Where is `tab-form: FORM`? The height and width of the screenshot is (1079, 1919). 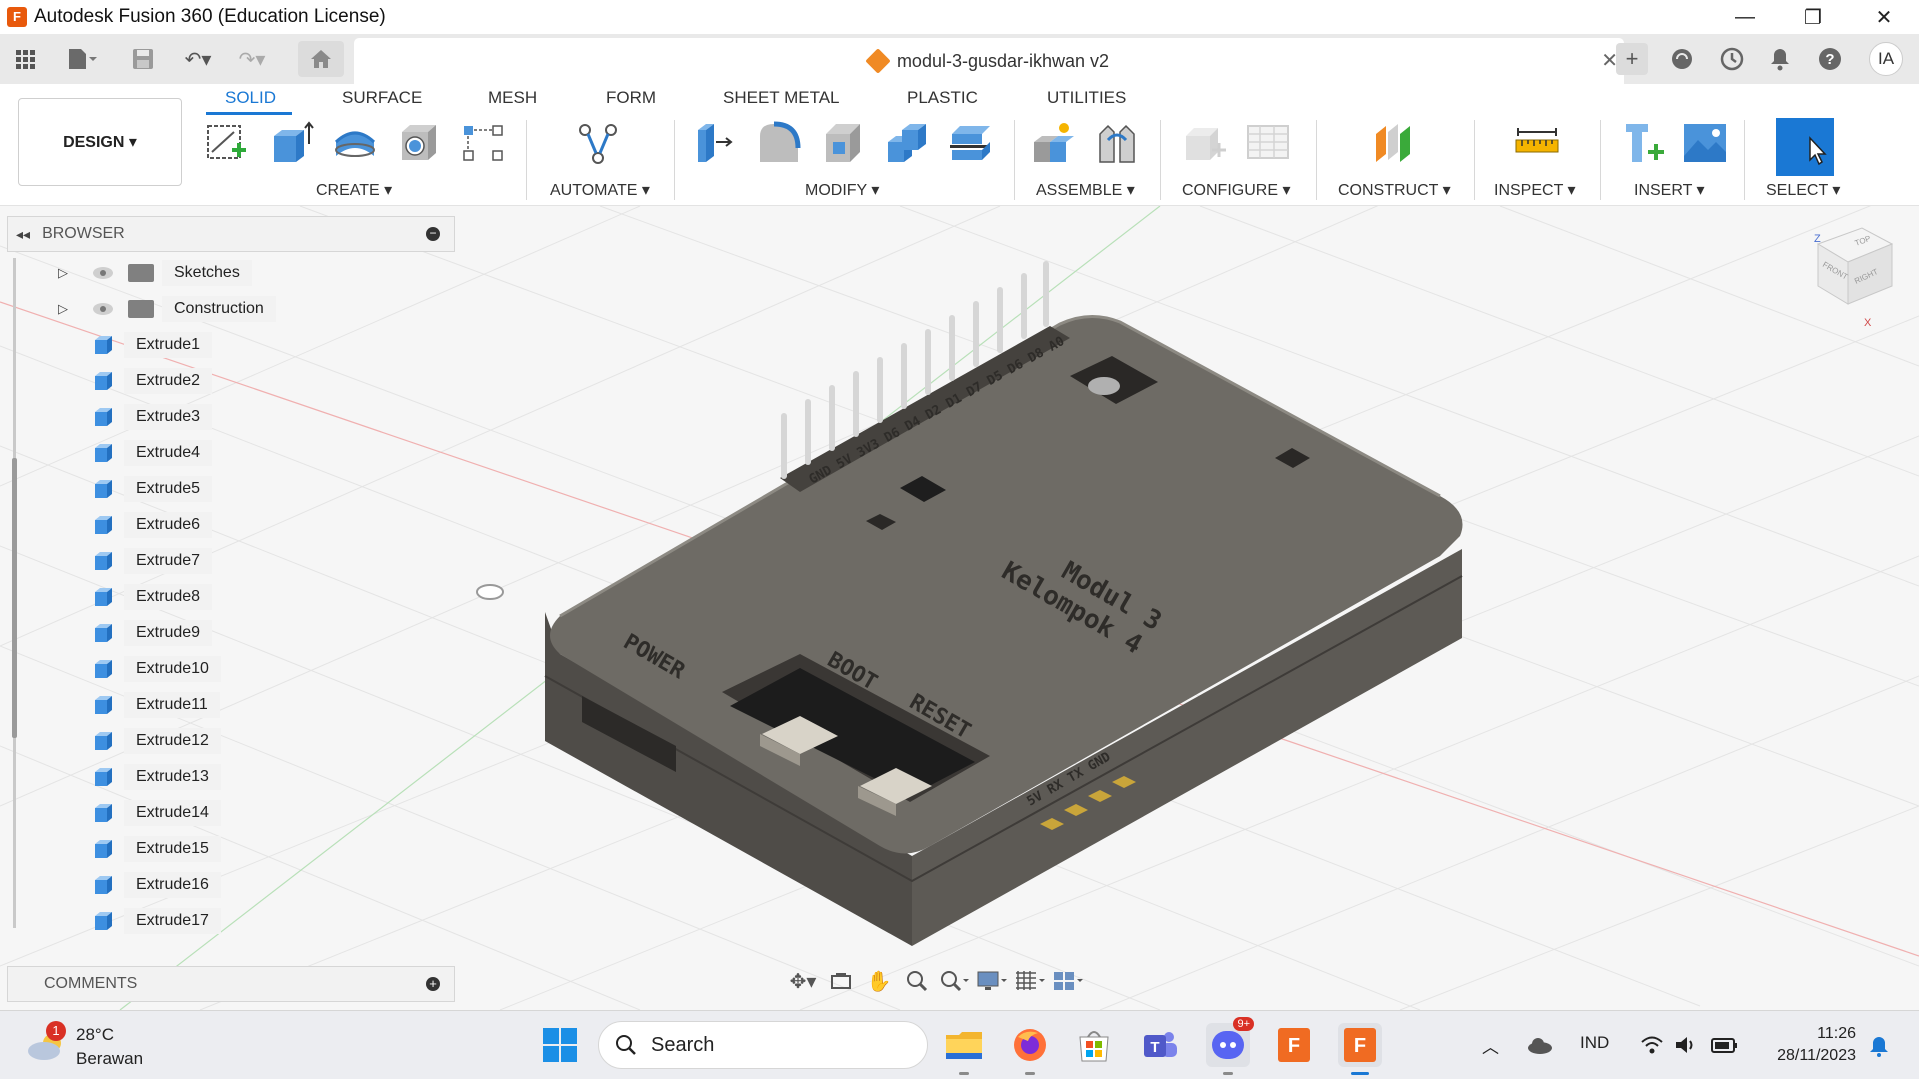 tab-form: FORM is located at coordinates (631, 98).